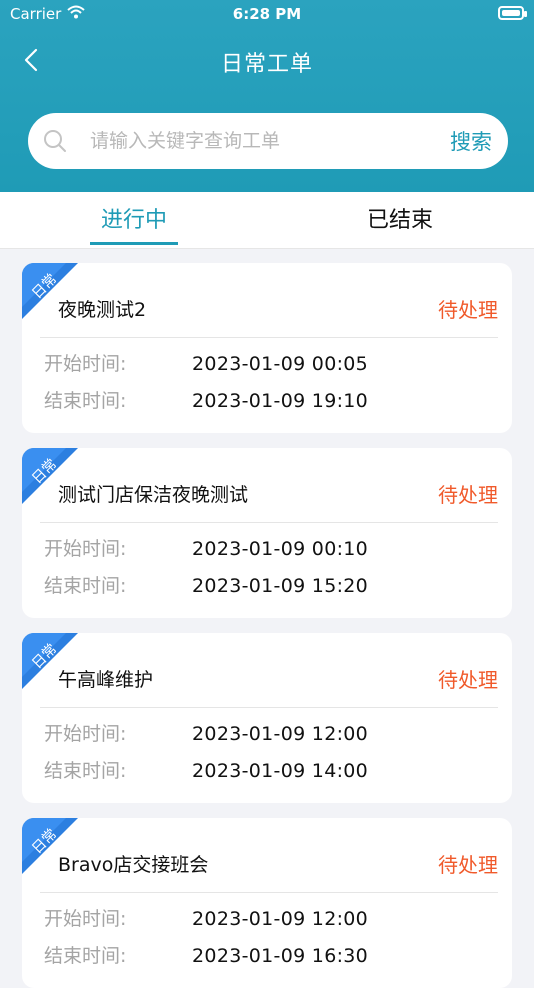 The image size is (534, 988). Describe the element at coordinates (134, 218) in the screenshot. I see `tab-in-progress: 进行中` at that location.